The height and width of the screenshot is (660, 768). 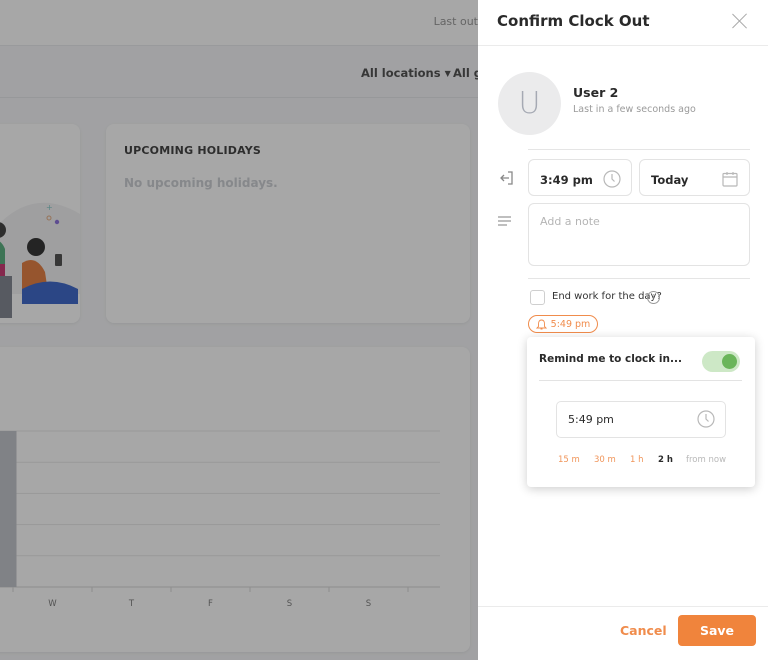 What do you see at coordinates (596, 92) in the screenshot?
I see `user-name: User 2` at bounding box center [596, 92].